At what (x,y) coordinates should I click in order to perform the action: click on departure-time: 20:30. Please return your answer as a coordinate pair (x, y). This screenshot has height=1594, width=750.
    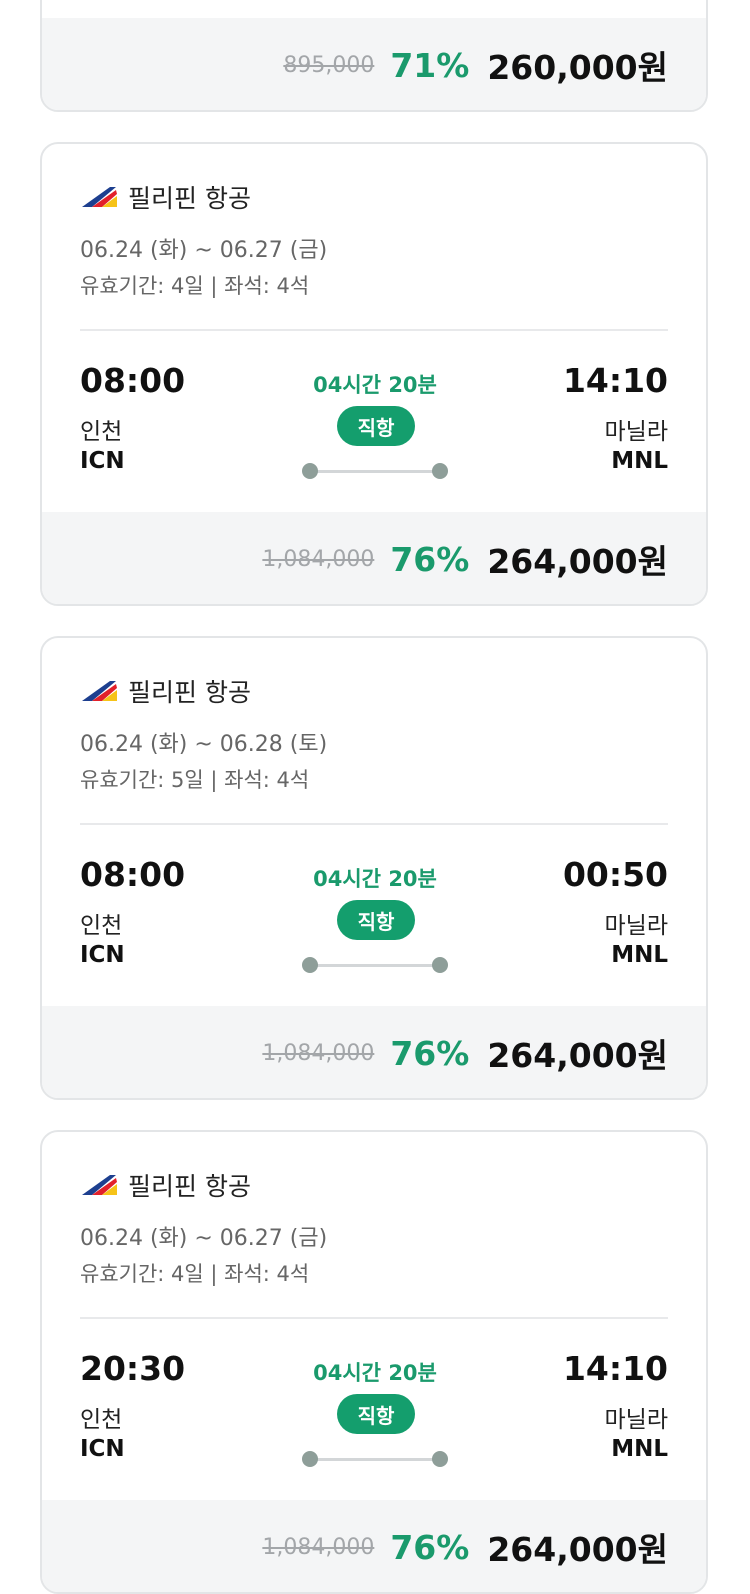
    Looking at the image, I should click on (133, 1368).